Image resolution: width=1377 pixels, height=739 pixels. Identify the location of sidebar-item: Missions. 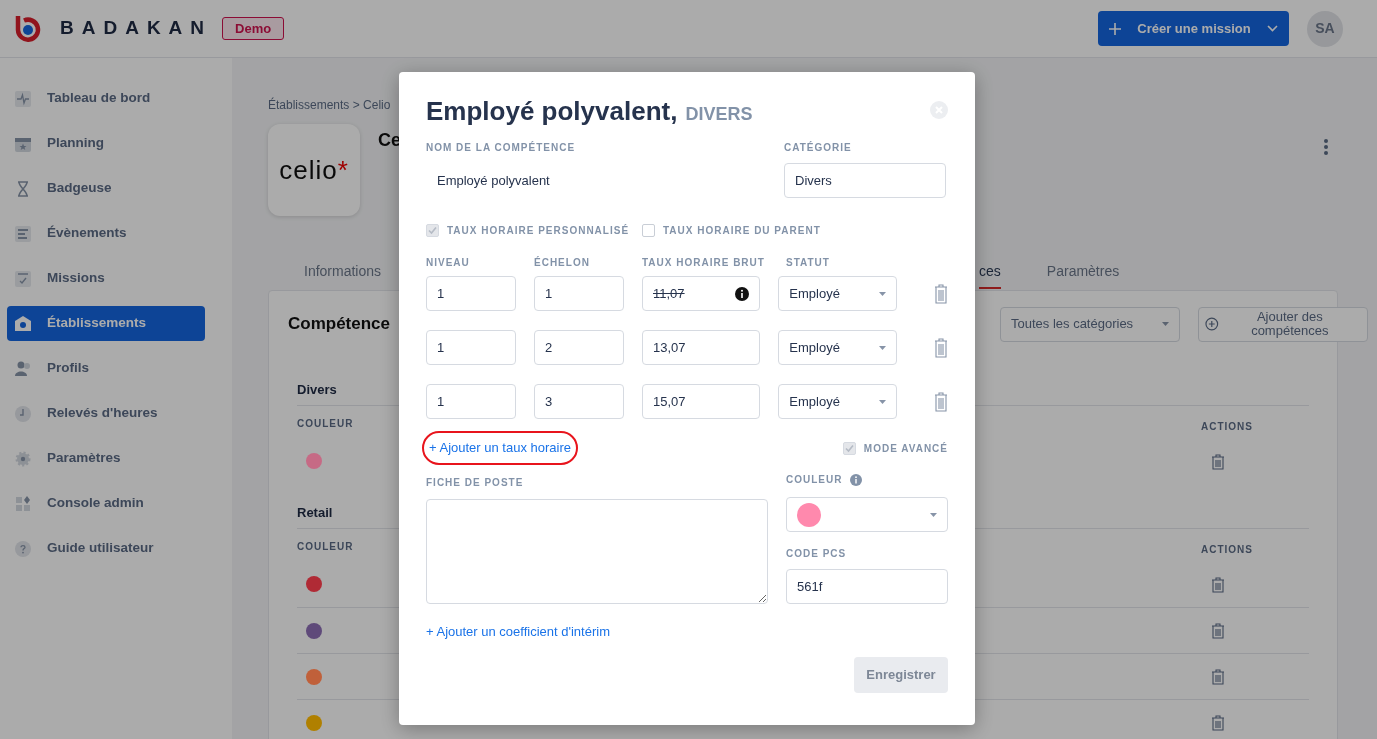
(106, 278).